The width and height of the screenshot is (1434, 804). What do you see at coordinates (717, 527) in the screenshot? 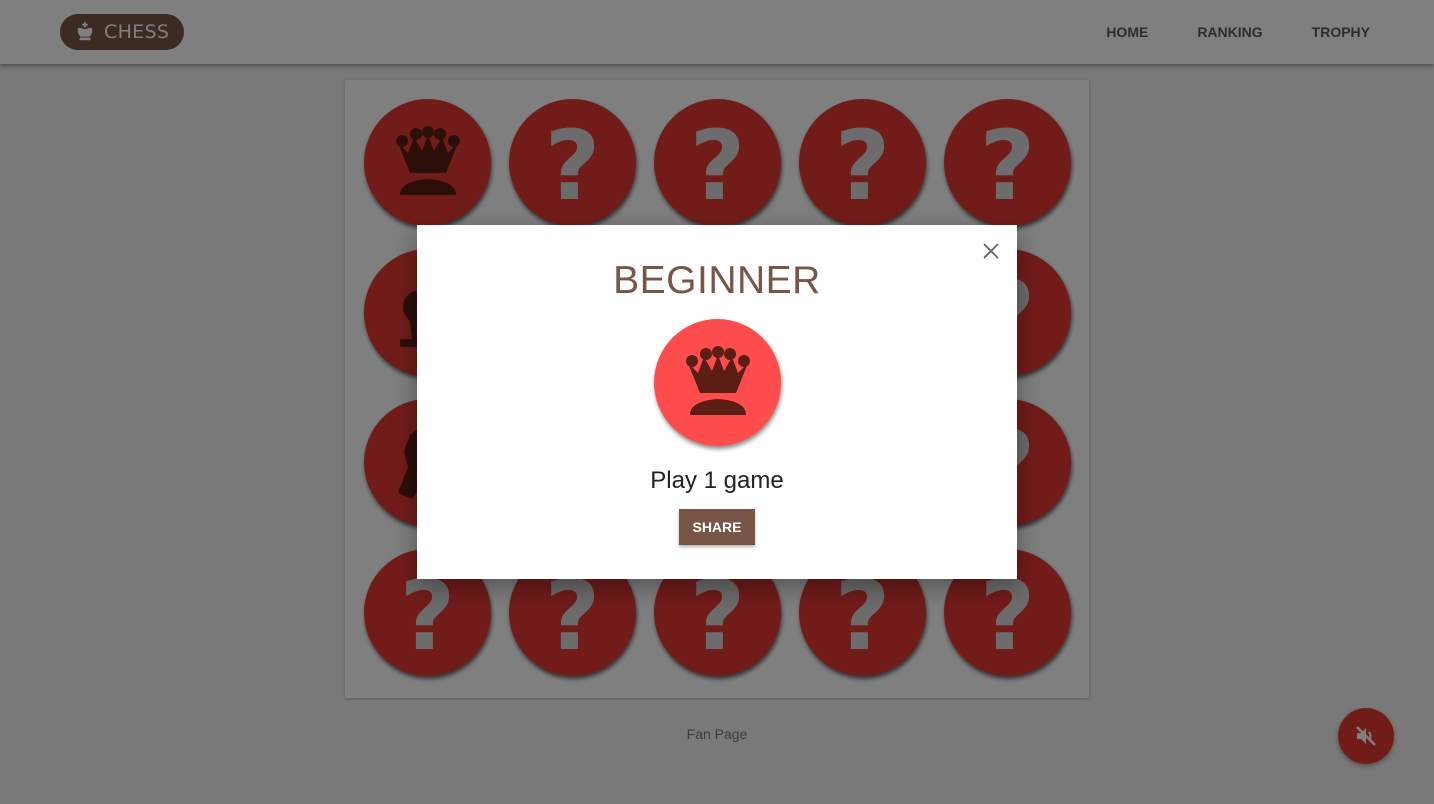
I see `share-button: SHARE` at bounding box center [717, 527].